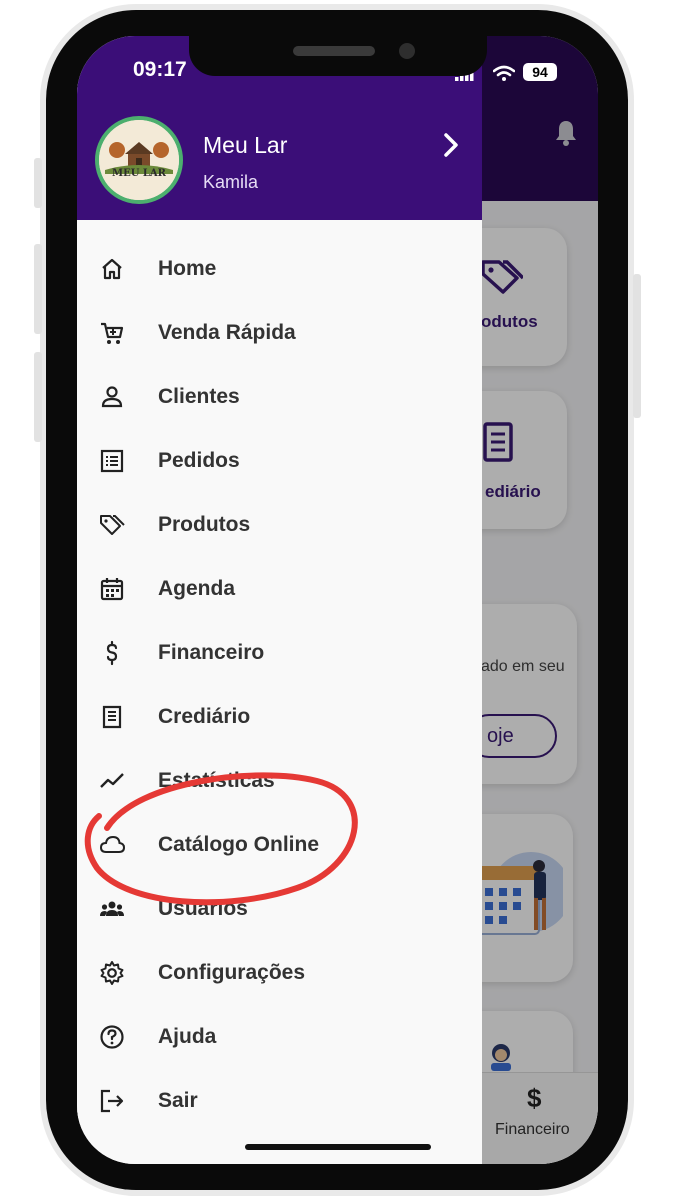 This screenshot has width=675, height=1200. What do you see at coordinates (279, 462) in the screenshot?
I see `menu-item-pedidos: Pedidos` at bounding box center [279, 462].